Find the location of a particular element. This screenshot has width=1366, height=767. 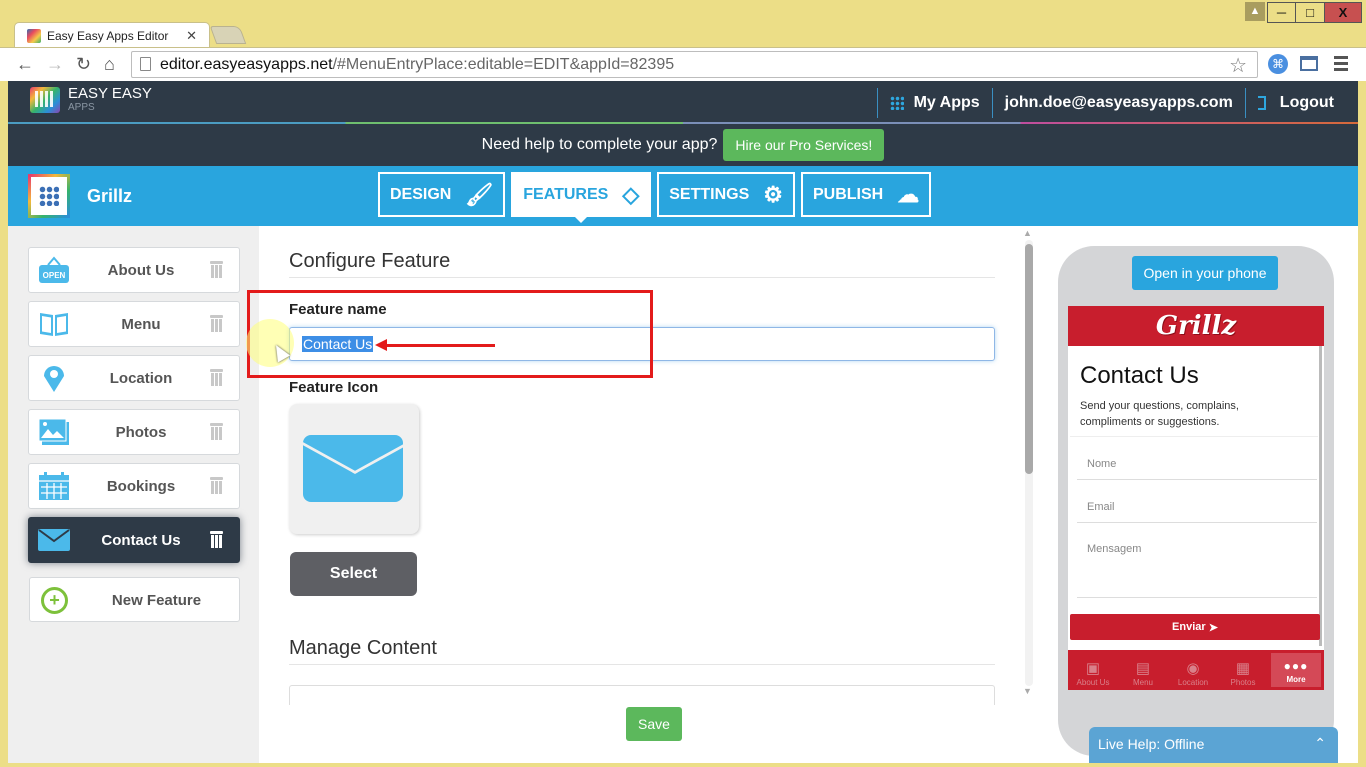

tab-label: Menu is located at coordinates (1142, 682).